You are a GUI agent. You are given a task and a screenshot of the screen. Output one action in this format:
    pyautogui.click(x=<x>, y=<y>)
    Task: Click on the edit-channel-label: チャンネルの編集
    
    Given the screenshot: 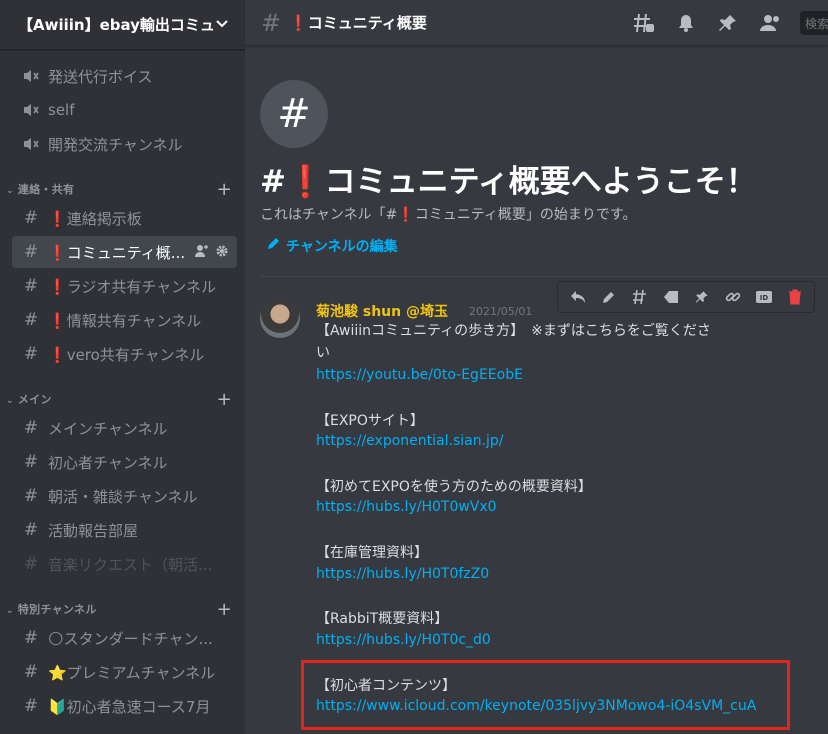 What is the action you would take?
    pyautogui.click(x=342, y=247)
    